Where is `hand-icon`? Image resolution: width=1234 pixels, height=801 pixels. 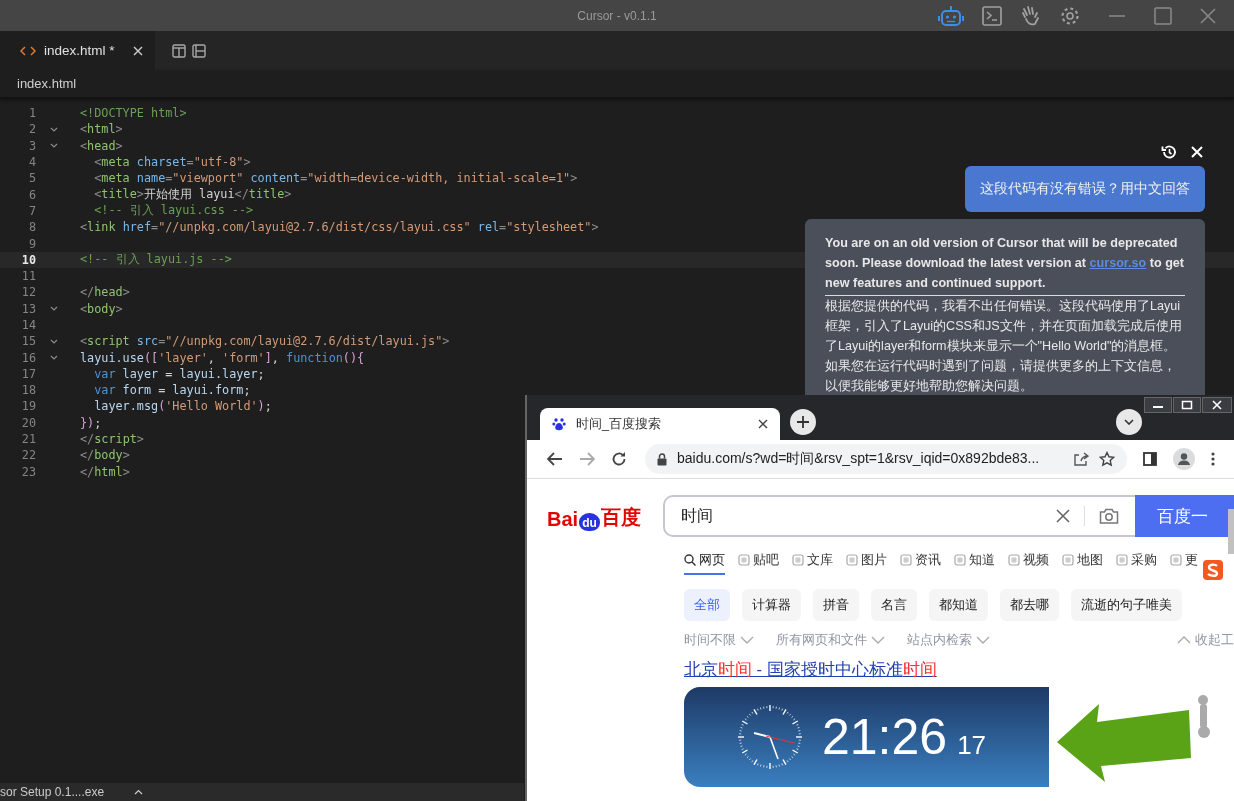
hand-icon is located at coordinates (1031, 15).